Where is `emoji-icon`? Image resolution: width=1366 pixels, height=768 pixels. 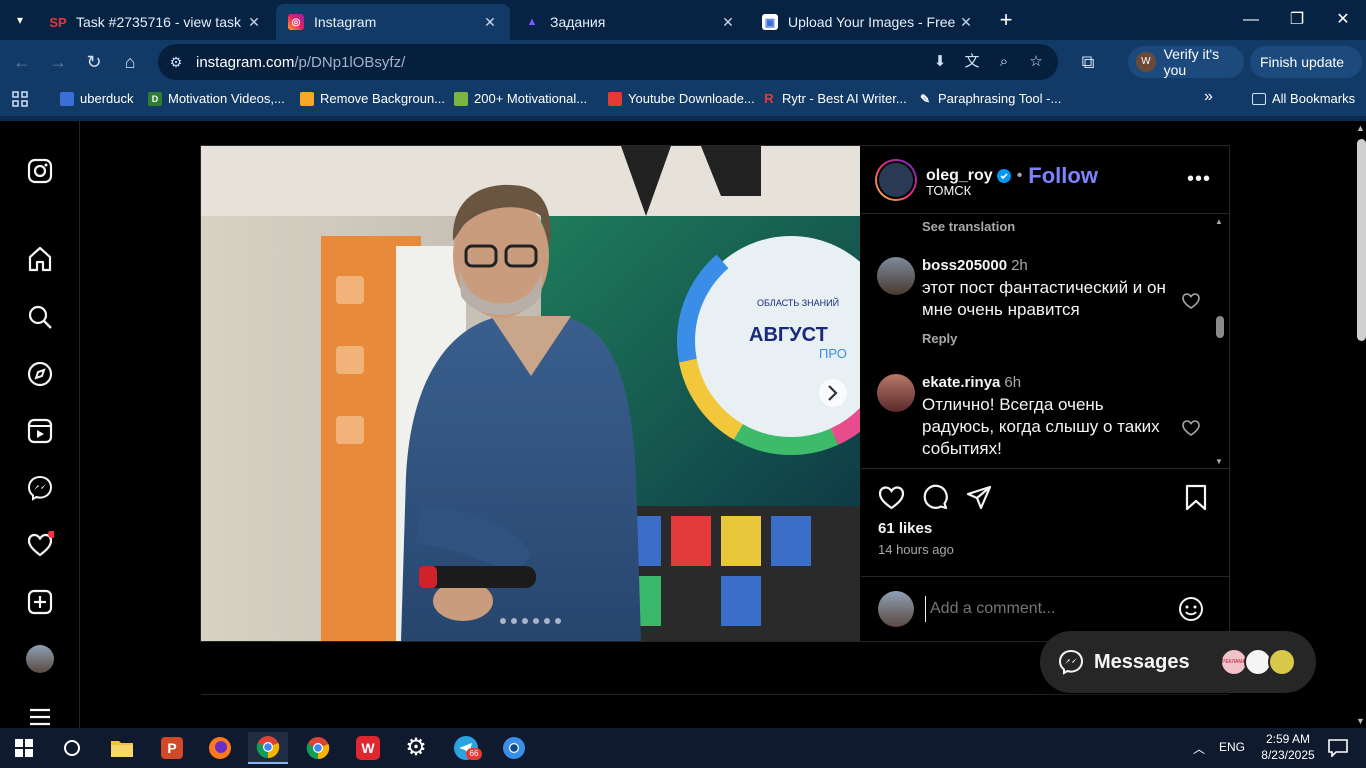
emoji-icon is located at coordinates (1191, 609).